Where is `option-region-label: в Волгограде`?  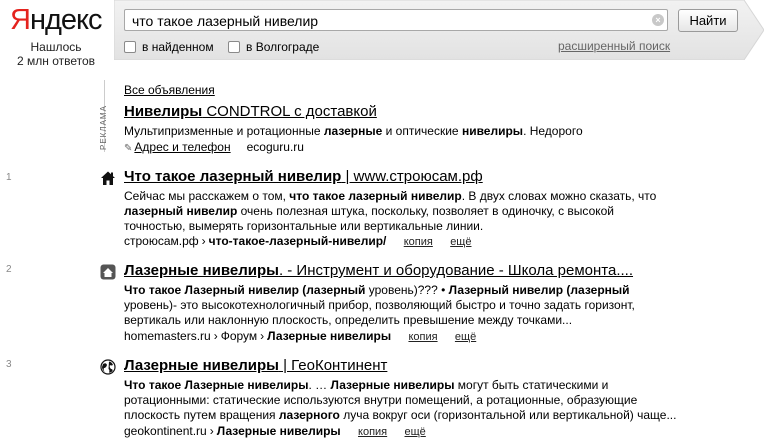 option-region-label: в Волгограде is located at coordinates (283, 47).